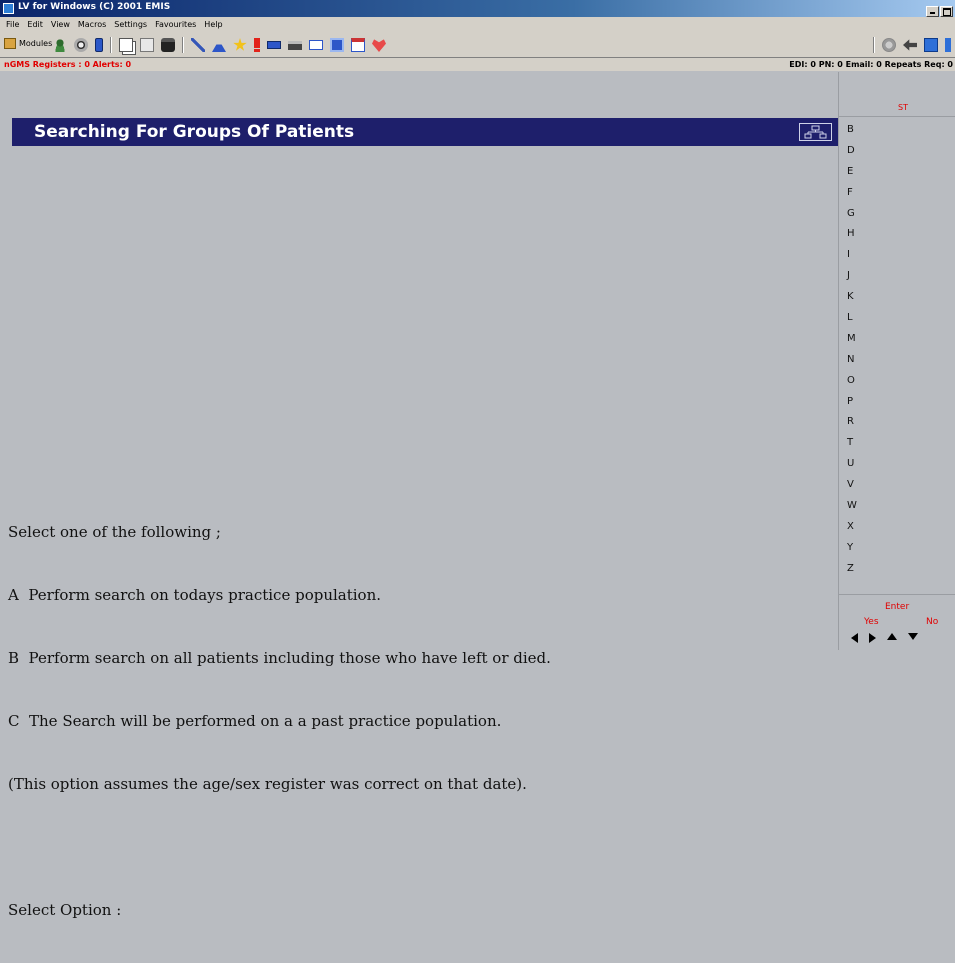 This screenshot has width=955, height=963. Describe the element at coordinates (35, 23) in the screenshot. I see `menu-edit: Edit` at that location.